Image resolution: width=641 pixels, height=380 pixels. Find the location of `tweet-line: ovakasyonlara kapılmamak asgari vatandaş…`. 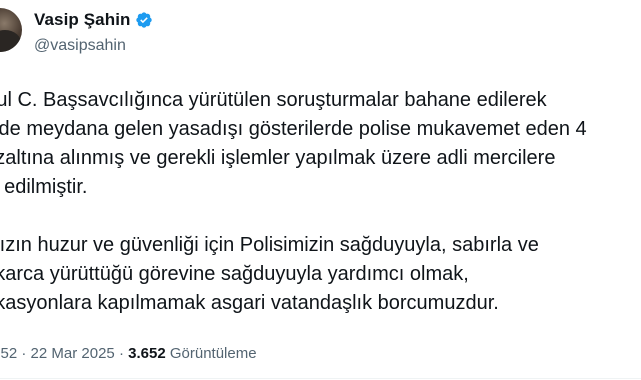

tweet-line: ovakasyonlara kapılmamak asgari vatandaş… is located at coordinates (249, 303).